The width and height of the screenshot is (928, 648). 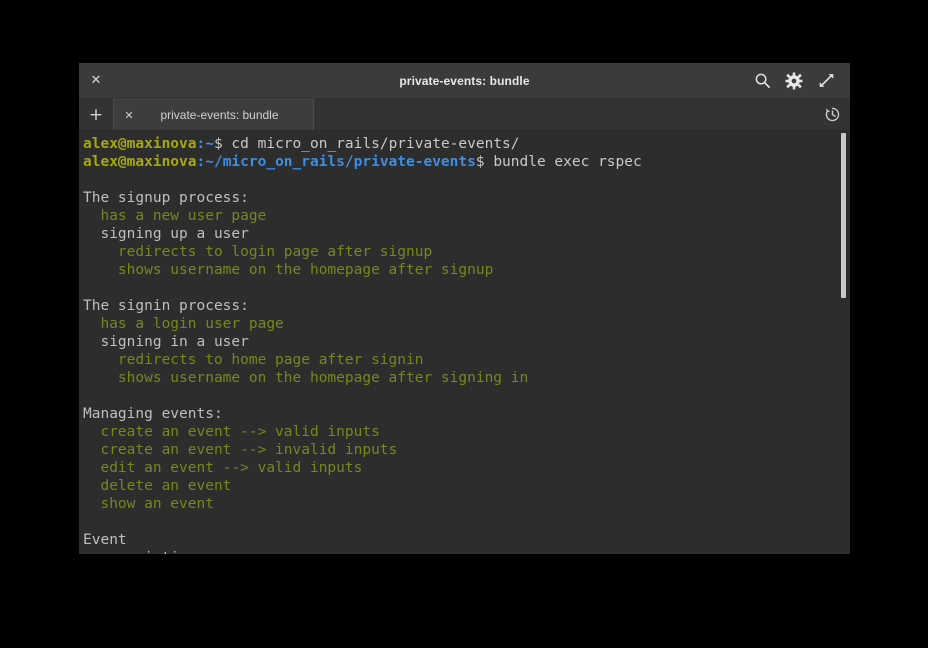 I want to click on terminal-text-green: delete an event, so click(x=157, y=486).